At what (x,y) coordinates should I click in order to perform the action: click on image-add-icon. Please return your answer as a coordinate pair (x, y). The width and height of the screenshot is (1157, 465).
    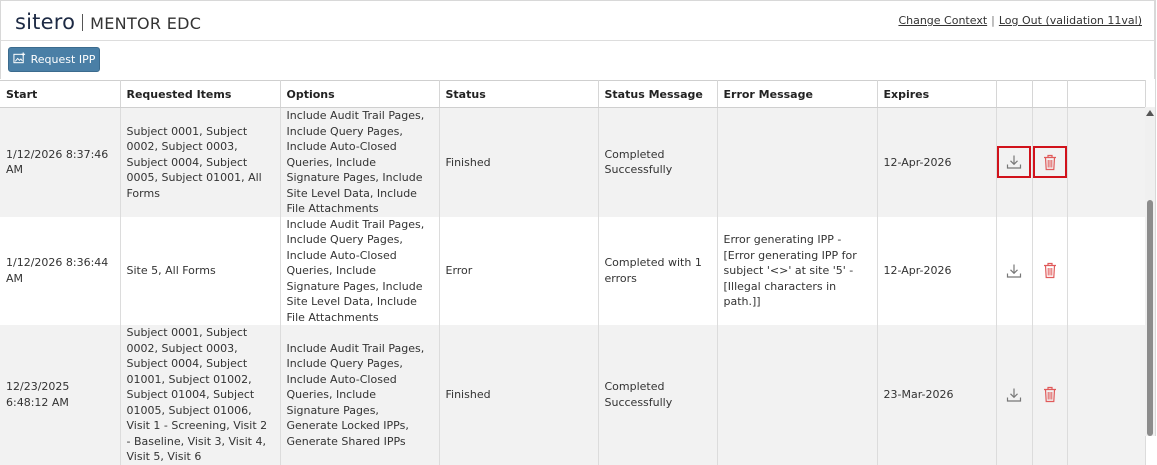
    Looking at the image, I should click on (19, 59).